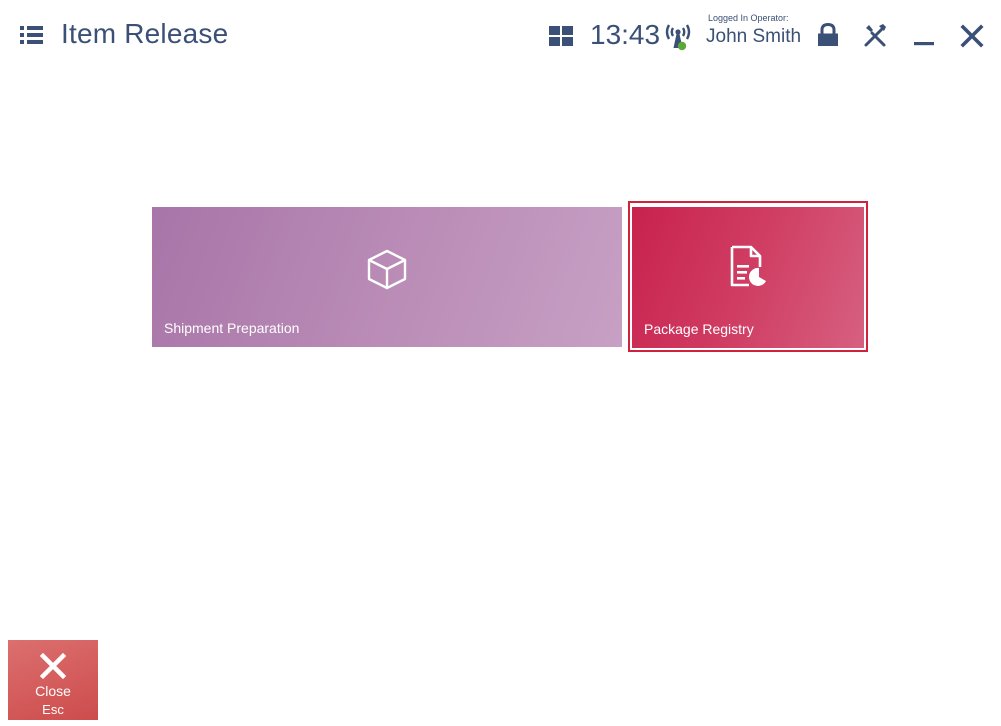  Describe the element at coordinates (53, 666) in the screenshot. I see `close-icon` at that location.